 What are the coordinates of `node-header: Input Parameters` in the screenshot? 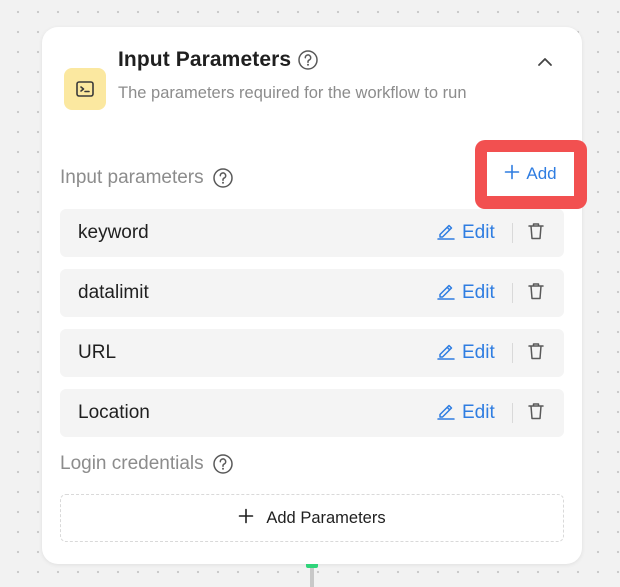 It's located at (218, 60).